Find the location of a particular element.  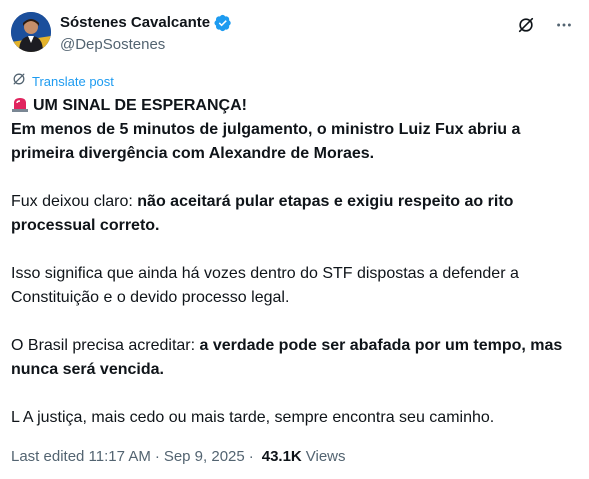

translate-icon is located at coordinates (19, 81).